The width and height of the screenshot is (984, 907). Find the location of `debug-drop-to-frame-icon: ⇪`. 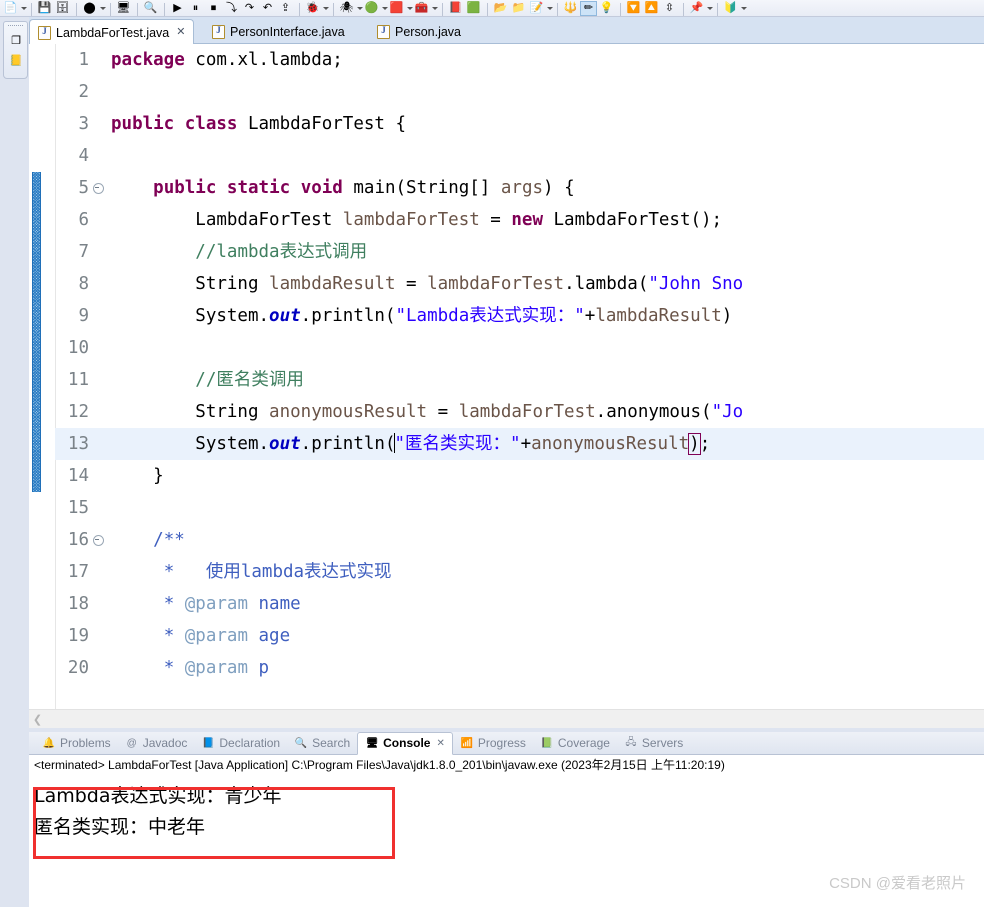

debug-drop-to-frame-icon: ⇪ is located at coordinates (285, 8).